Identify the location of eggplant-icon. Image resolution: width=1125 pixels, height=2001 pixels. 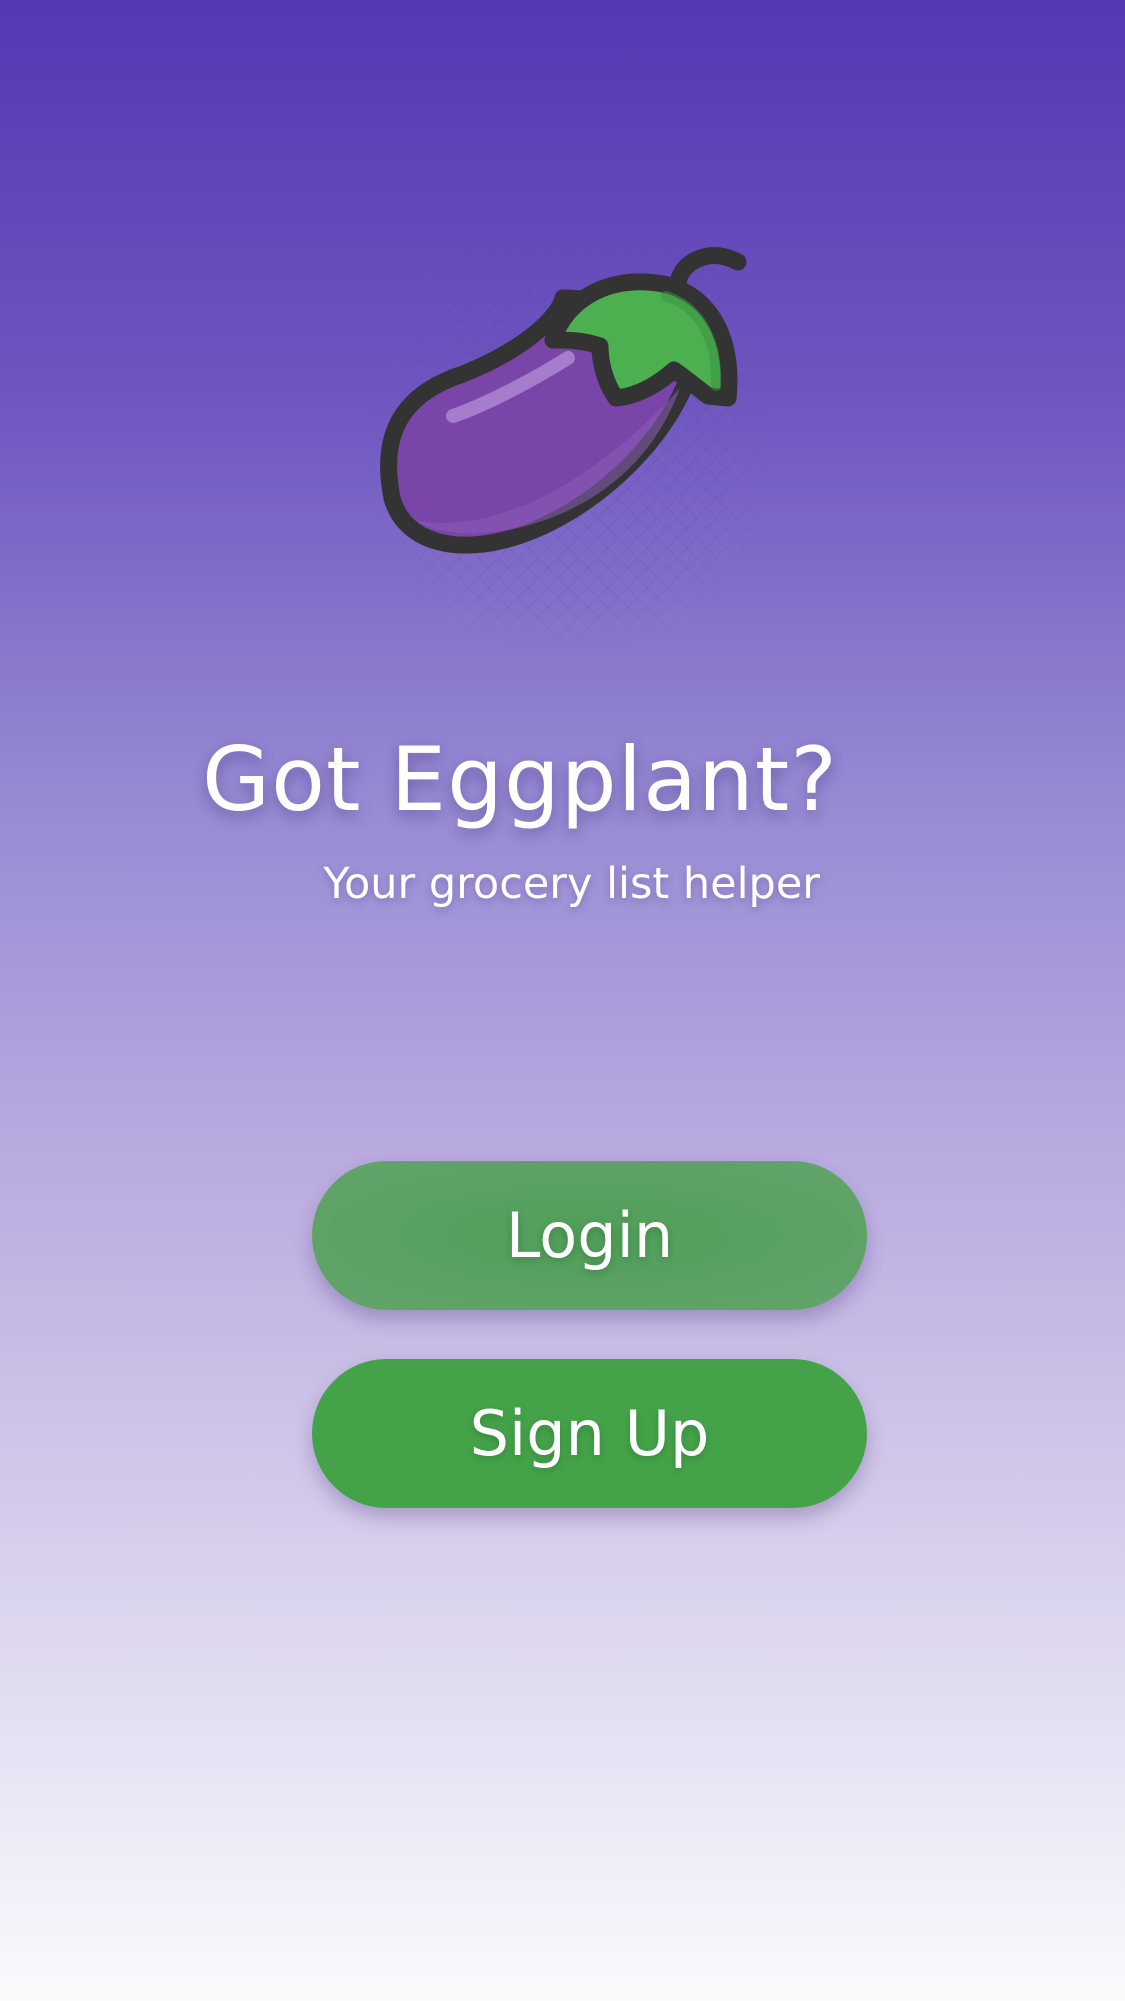
(563, 400).